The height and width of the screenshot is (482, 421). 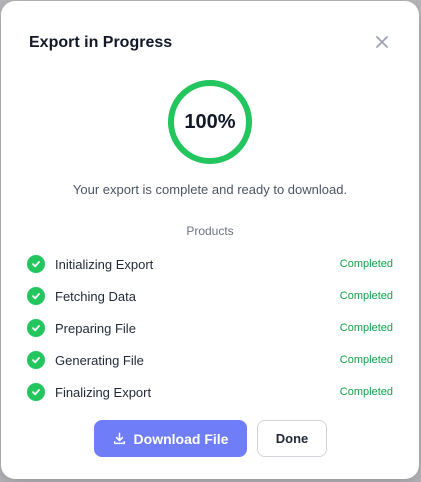 What do you see at coordinates (210, 264) in the screenshot?
I see `step-item: Initializing Export Completed` at bounding box center [210, 264].